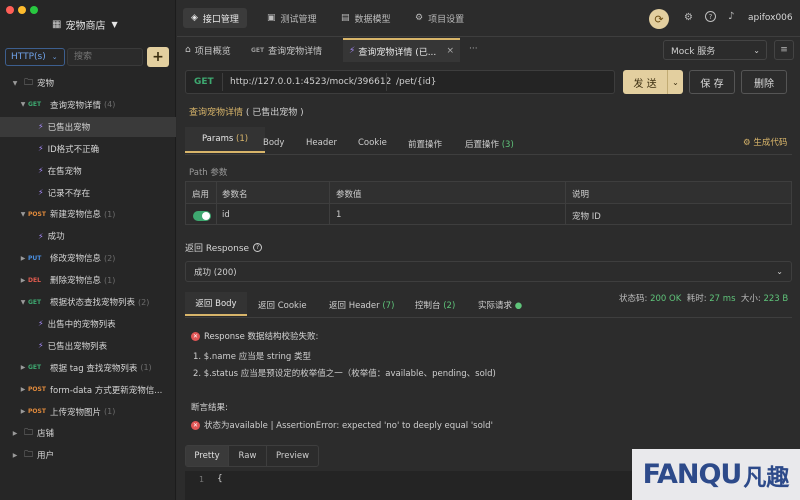 The image size is (800, 500). What do you see at coordinates (292, 456) in the screenshot?
I see `view-preview: Preview` at bounding box center [292, 456].